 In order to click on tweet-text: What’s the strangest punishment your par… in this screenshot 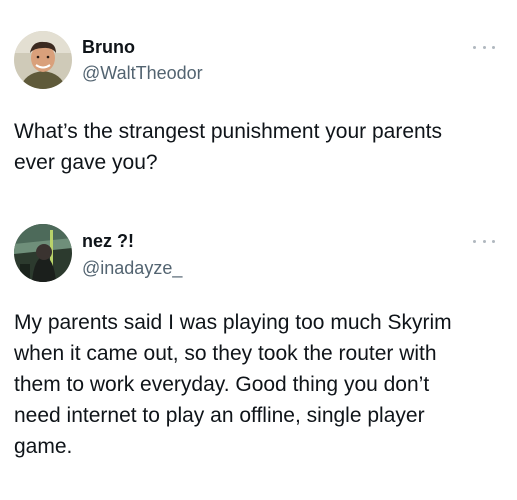, I will do `click(228, 147)`.